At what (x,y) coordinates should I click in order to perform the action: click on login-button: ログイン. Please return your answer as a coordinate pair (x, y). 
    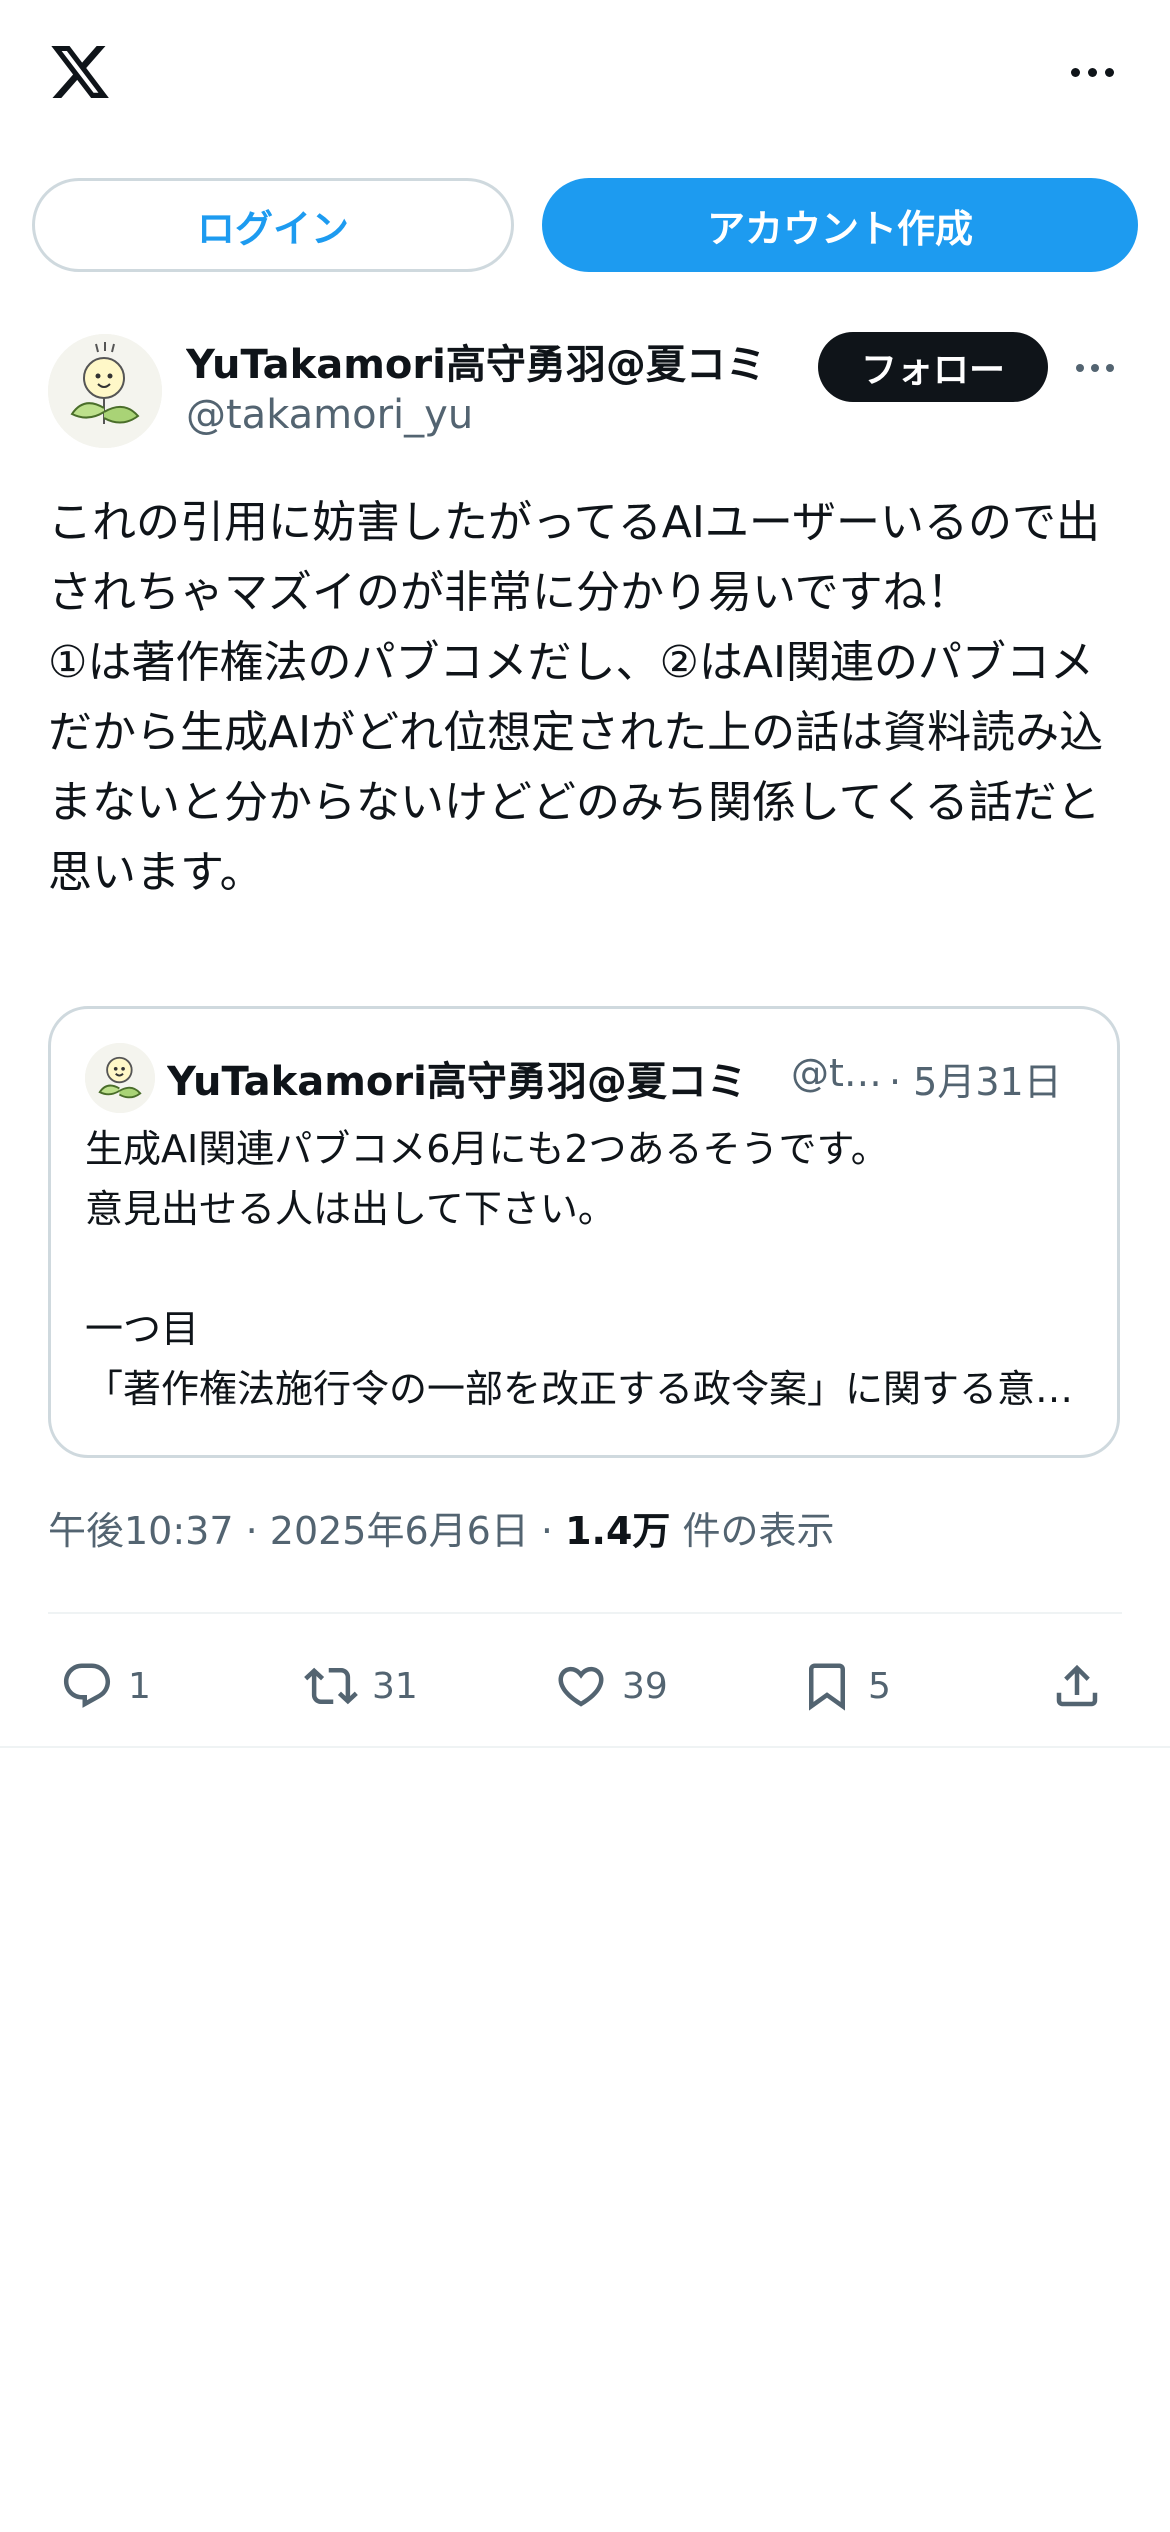
    Looking at the image, I should click on (273, 225).